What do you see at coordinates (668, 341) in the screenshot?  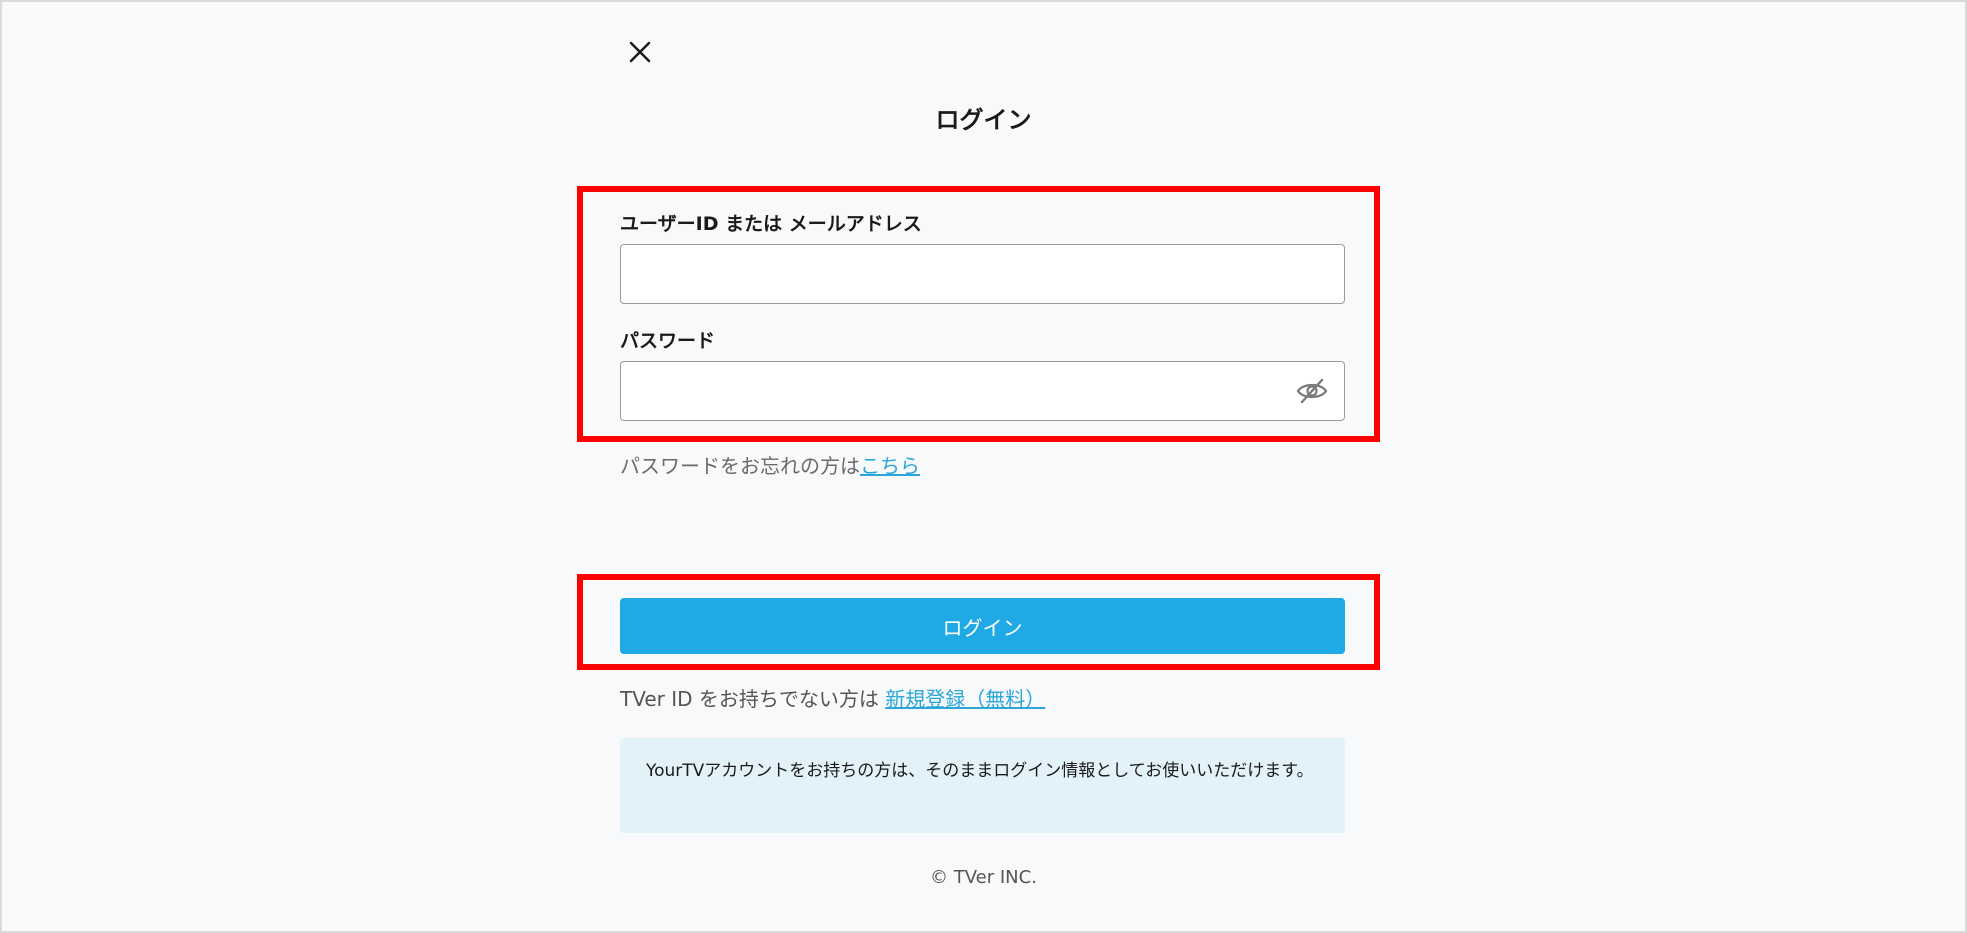 I see `password-label: パスワード` at bounding box center [668, 341].